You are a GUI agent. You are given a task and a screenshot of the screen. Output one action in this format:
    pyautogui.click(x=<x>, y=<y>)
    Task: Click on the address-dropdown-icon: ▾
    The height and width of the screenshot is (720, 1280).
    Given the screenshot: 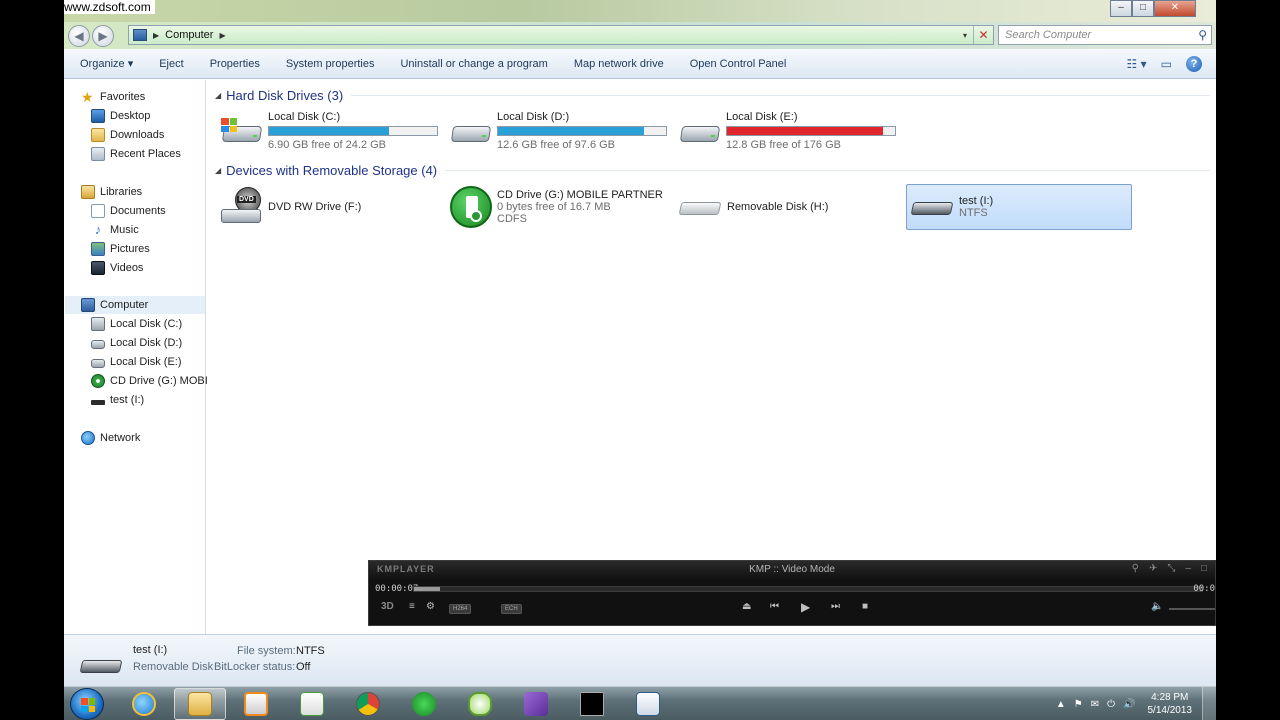 What is the action you would take?
    pyautogui.click(x=965, y=35)
    